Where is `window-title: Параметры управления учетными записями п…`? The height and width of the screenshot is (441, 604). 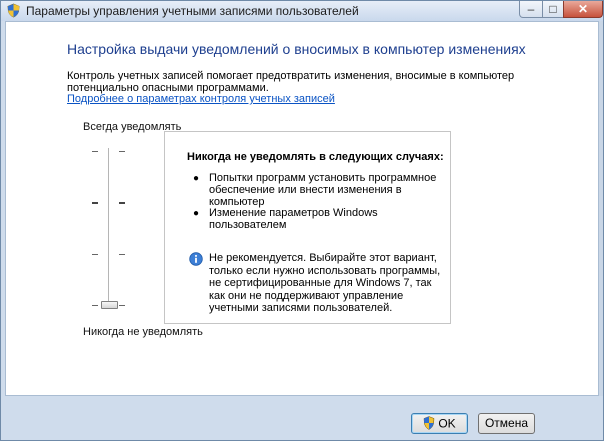
window-title: Параметры управления учетными записями п… is located at coordinates (192, 11).